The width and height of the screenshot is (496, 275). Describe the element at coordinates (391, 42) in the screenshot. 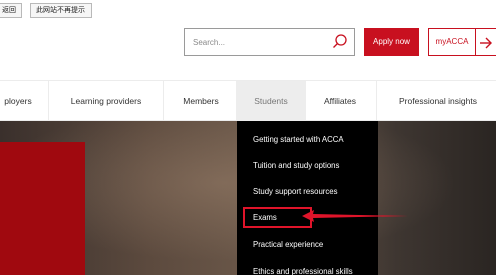

I see `apply-now-button: Apply now` at that location.